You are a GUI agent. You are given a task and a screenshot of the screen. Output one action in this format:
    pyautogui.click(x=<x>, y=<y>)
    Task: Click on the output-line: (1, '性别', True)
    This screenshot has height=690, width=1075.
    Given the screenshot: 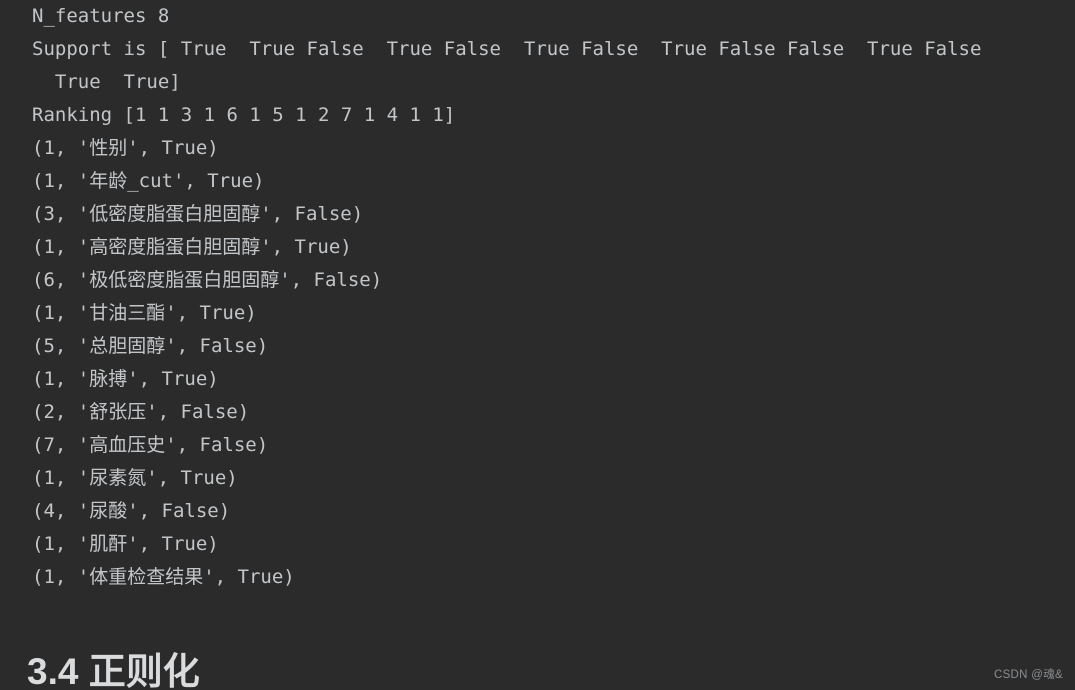 What is the action you would take?
    pyautogui.click(x=125, y=148)
    